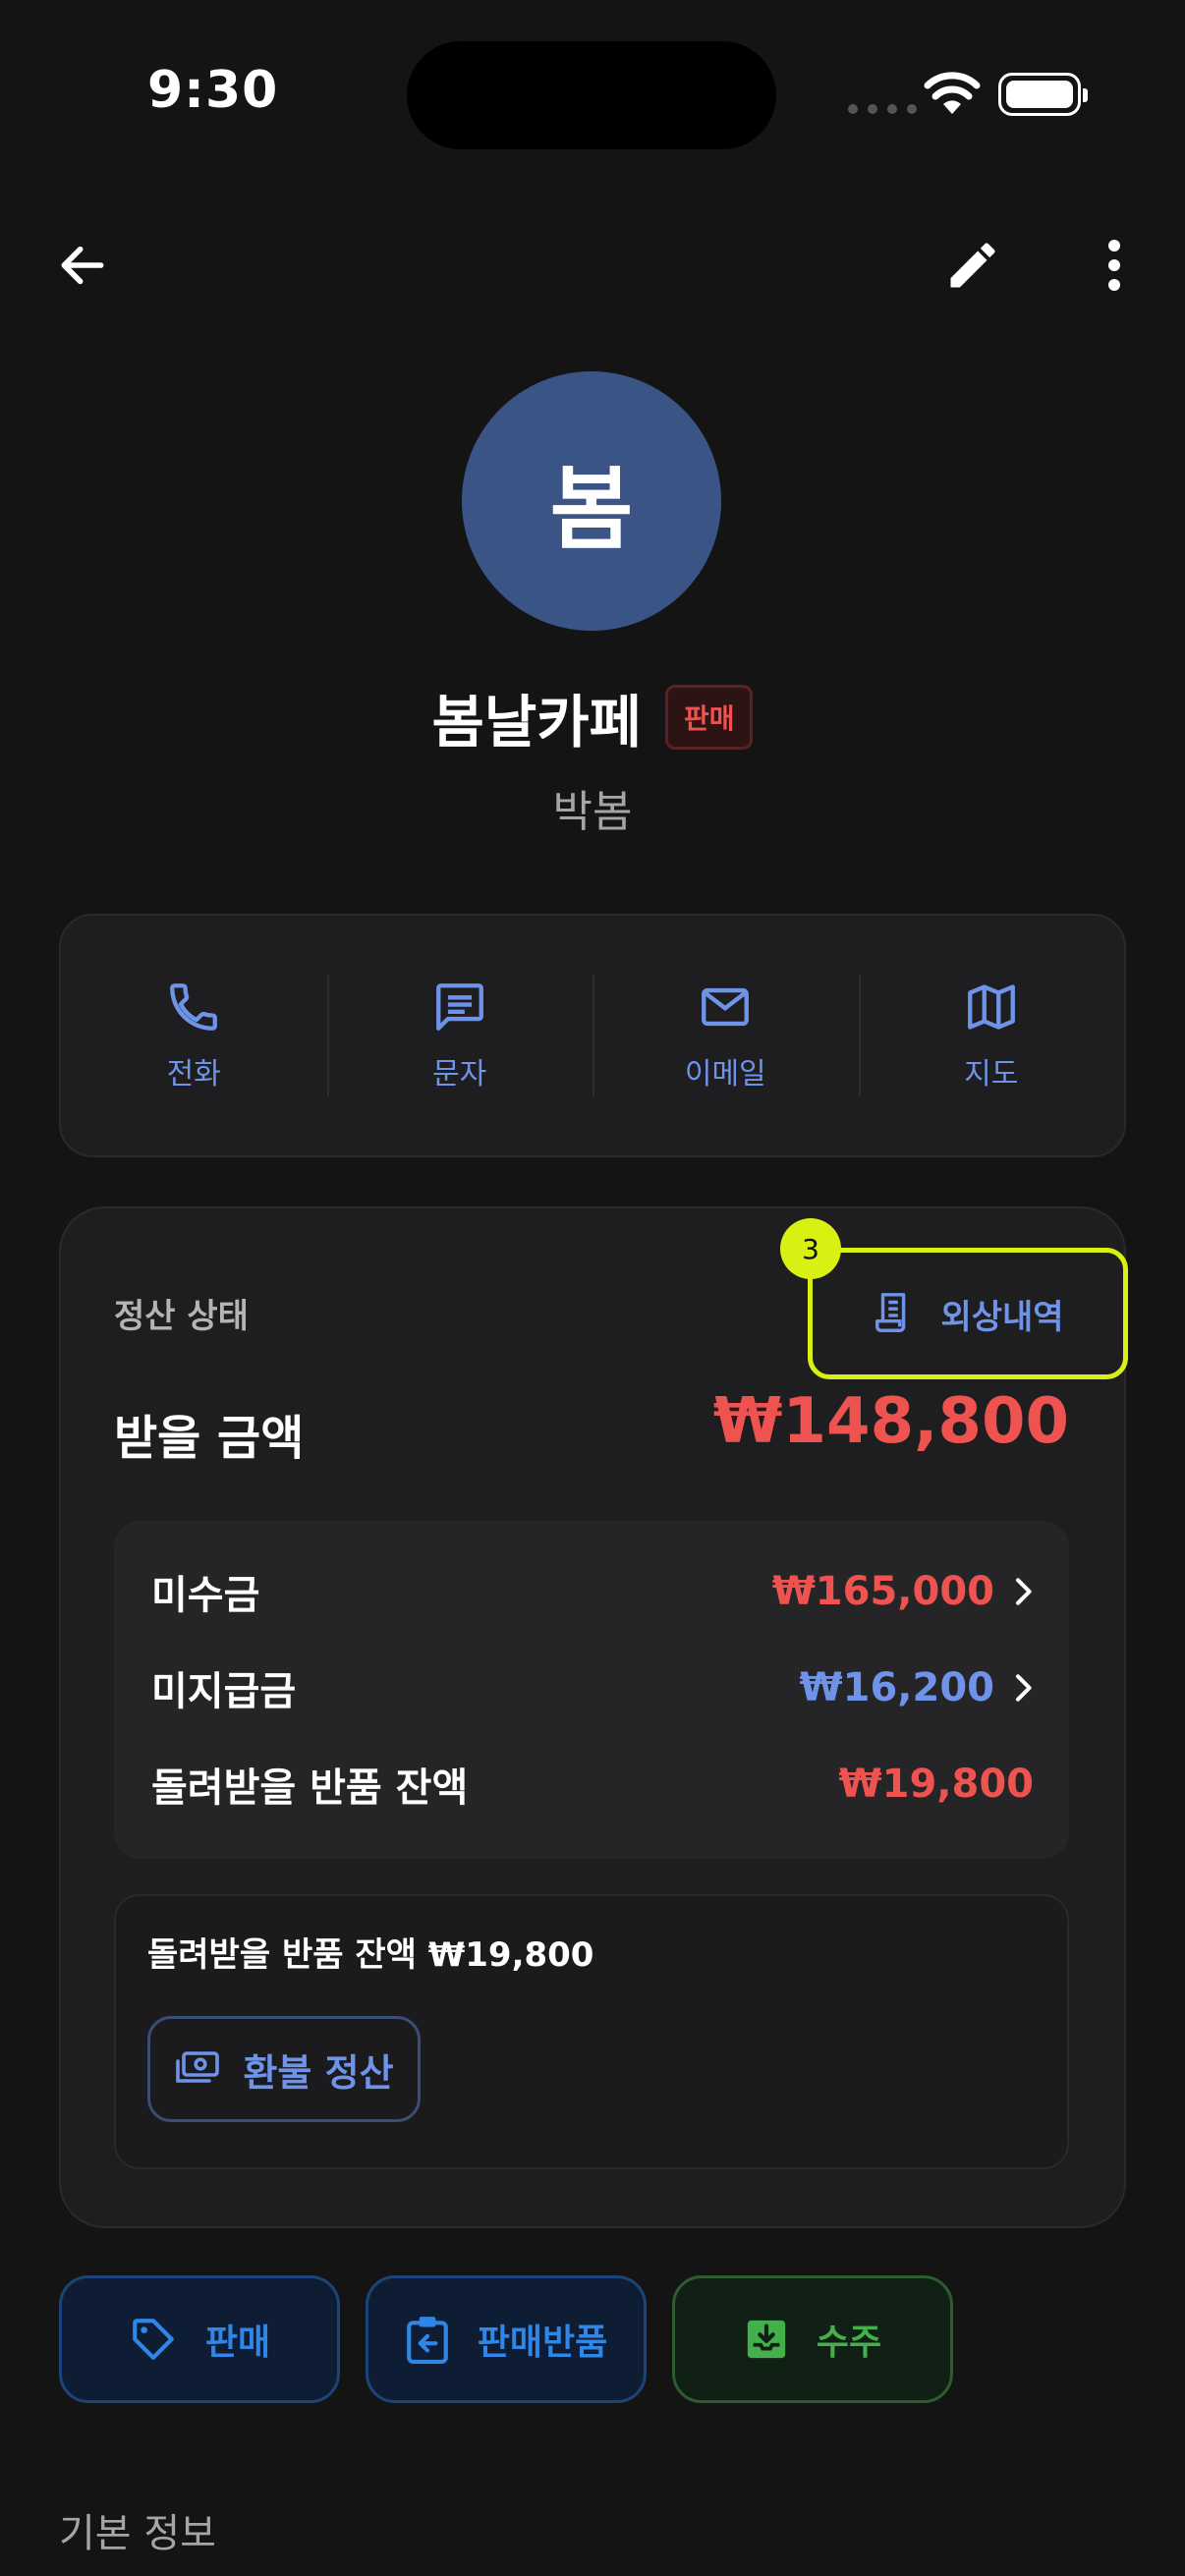 This screenshot has height=2576, width=1185. Describe the element at coordinates (200, 2339) in the screenshot. I see `sale-button: 판매` at that location.